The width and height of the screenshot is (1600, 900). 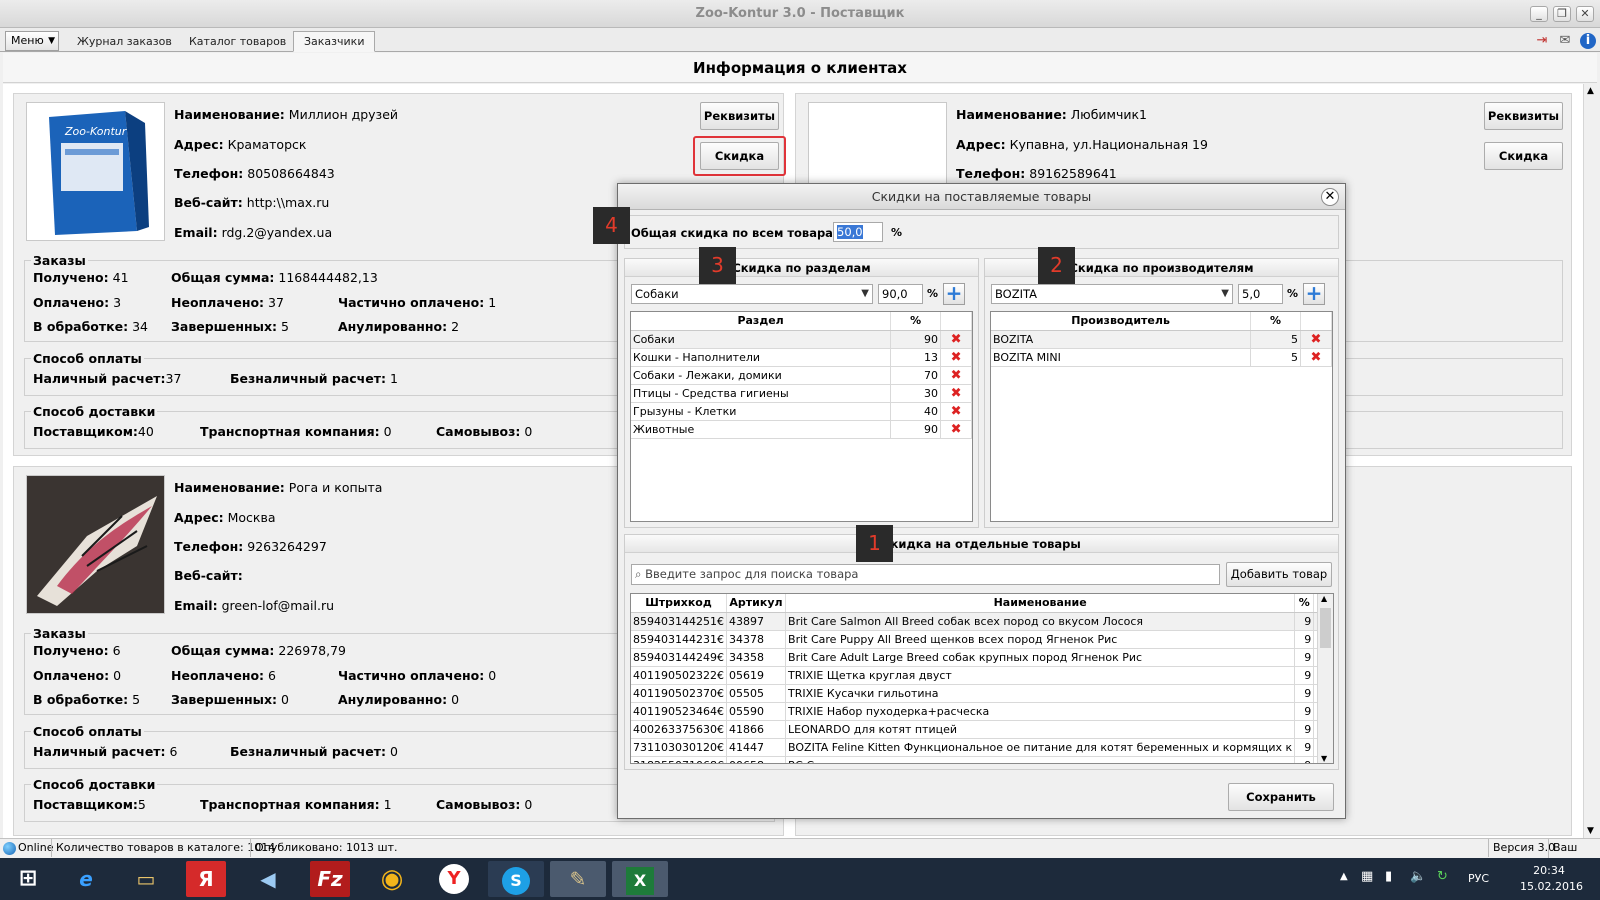 What do you see at coordinates (1523, 156) in the screenshot?
I see `discount-button: Скидка` at bounding box center [1523, 156].